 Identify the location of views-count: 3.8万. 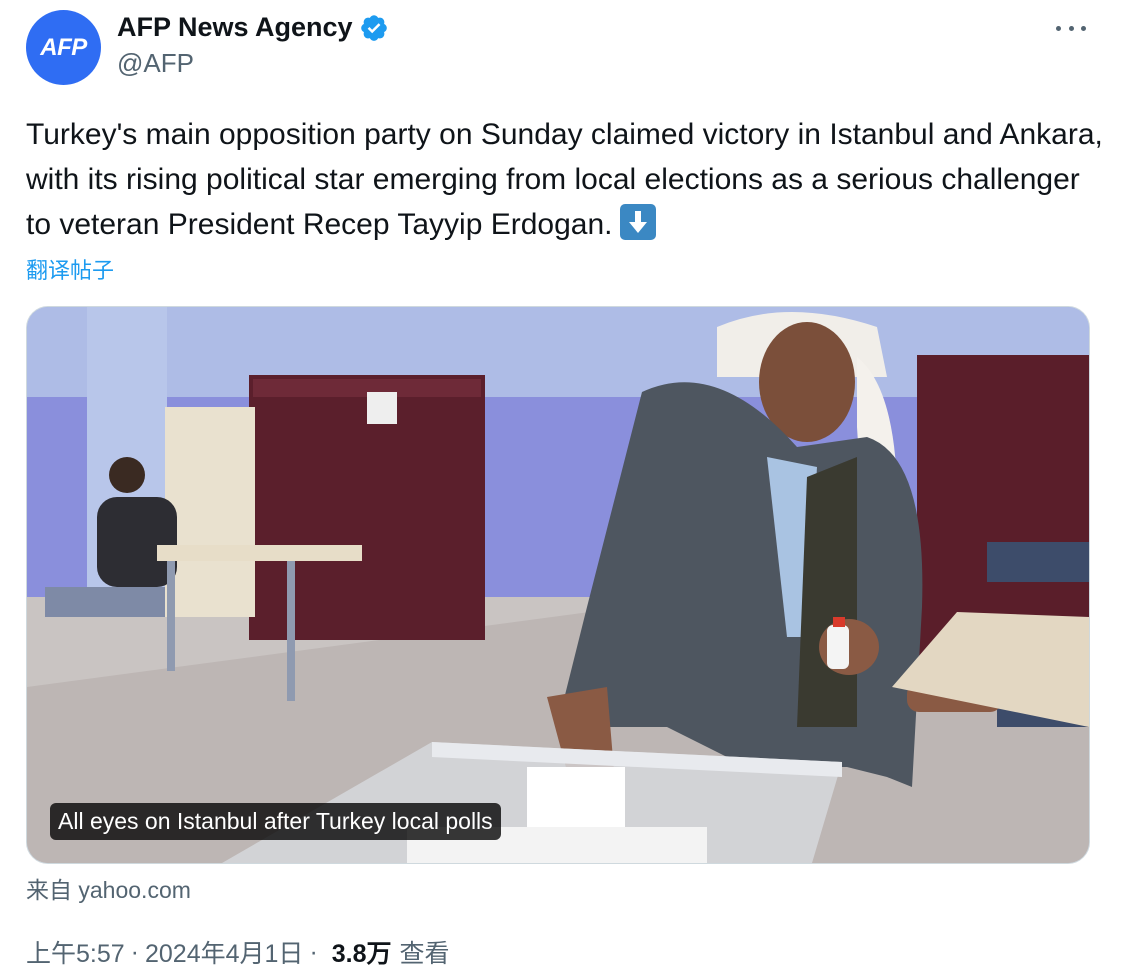
(361, 954).